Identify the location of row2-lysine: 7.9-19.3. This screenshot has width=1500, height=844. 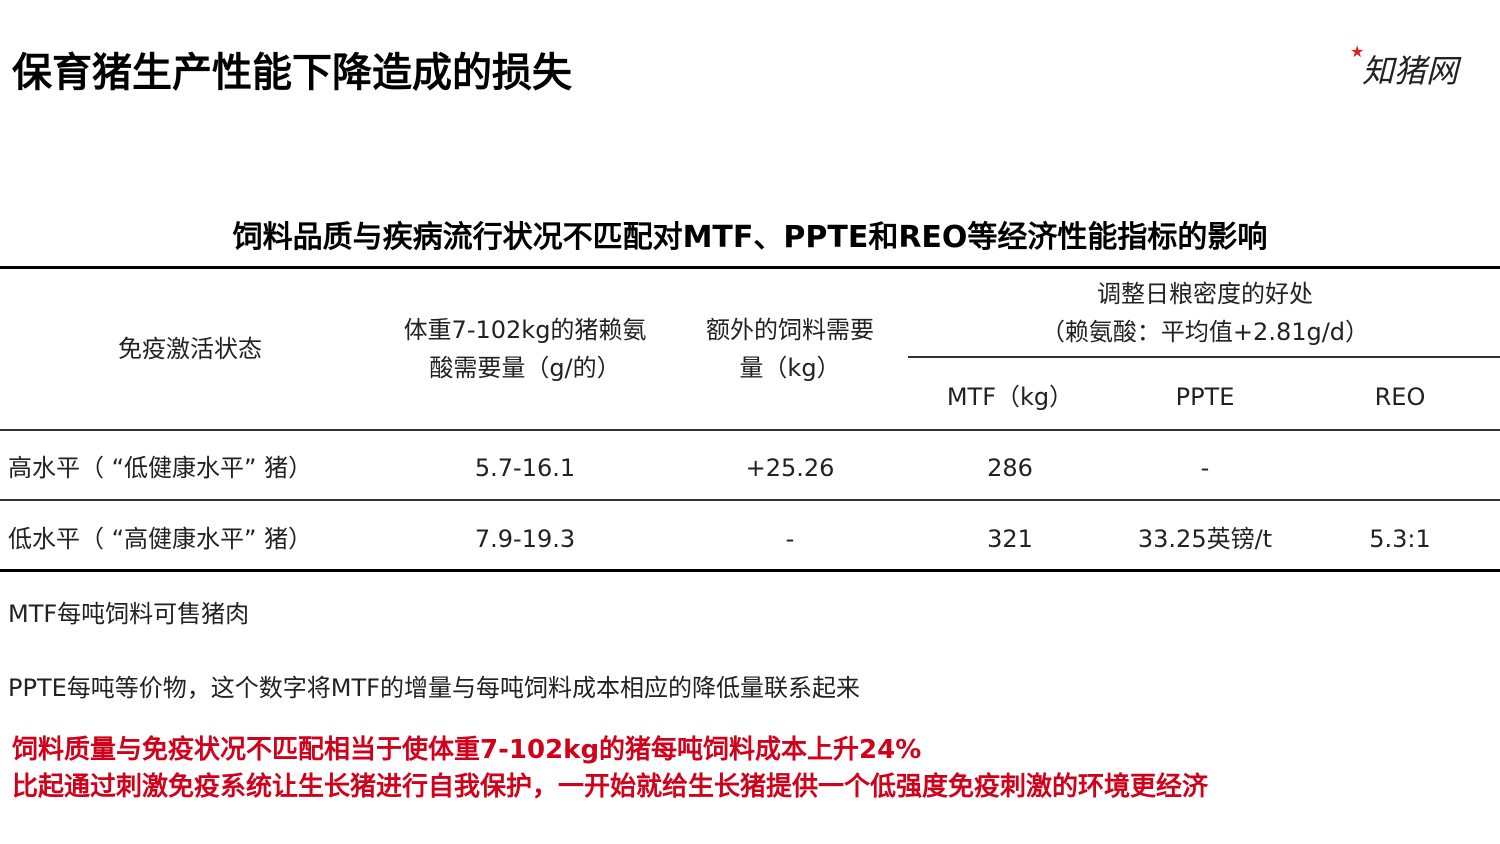
(525, 539).